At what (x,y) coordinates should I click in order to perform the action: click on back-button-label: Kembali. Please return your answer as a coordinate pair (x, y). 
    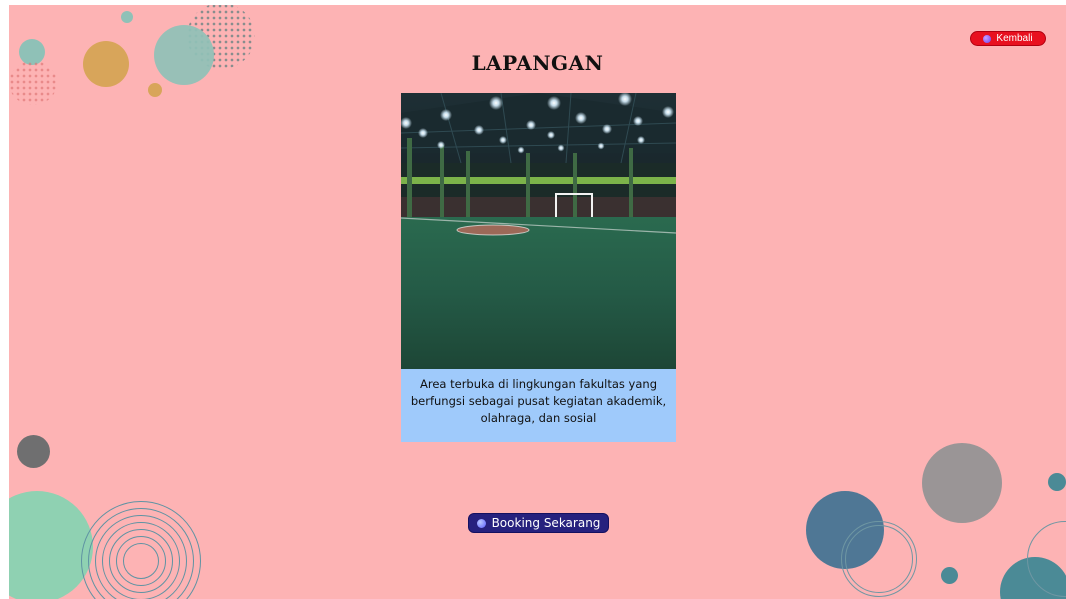
    Looking at the image, I should click on (1014, 38).